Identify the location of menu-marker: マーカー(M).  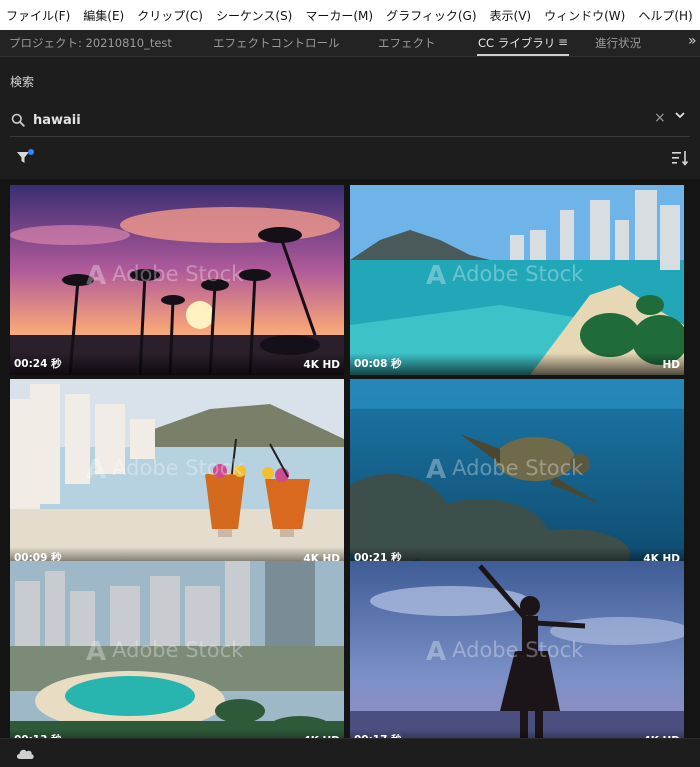
(339, 15).